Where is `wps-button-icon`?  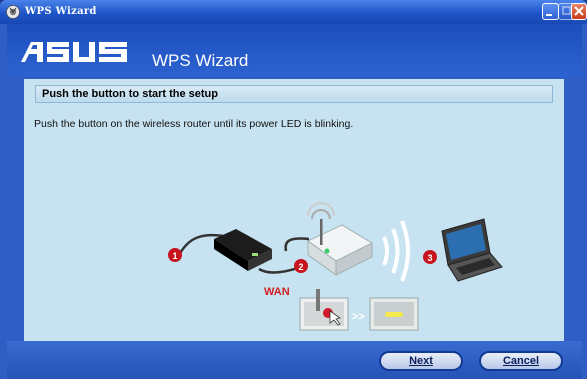
wps-button-icon is located at coordinates (324, 310).